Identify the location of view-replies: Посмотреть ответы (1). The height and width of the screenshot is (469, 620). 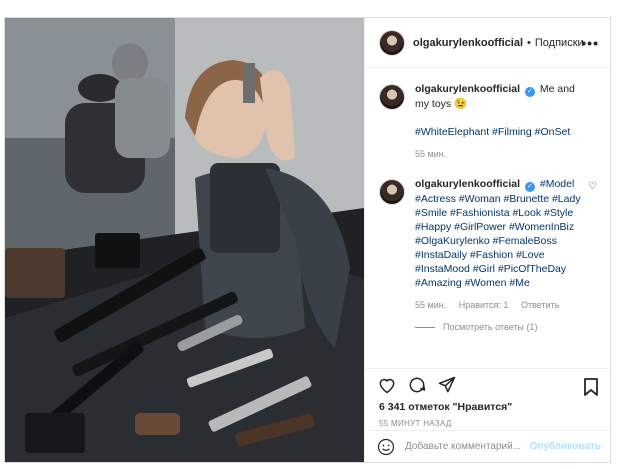
(506, 327).